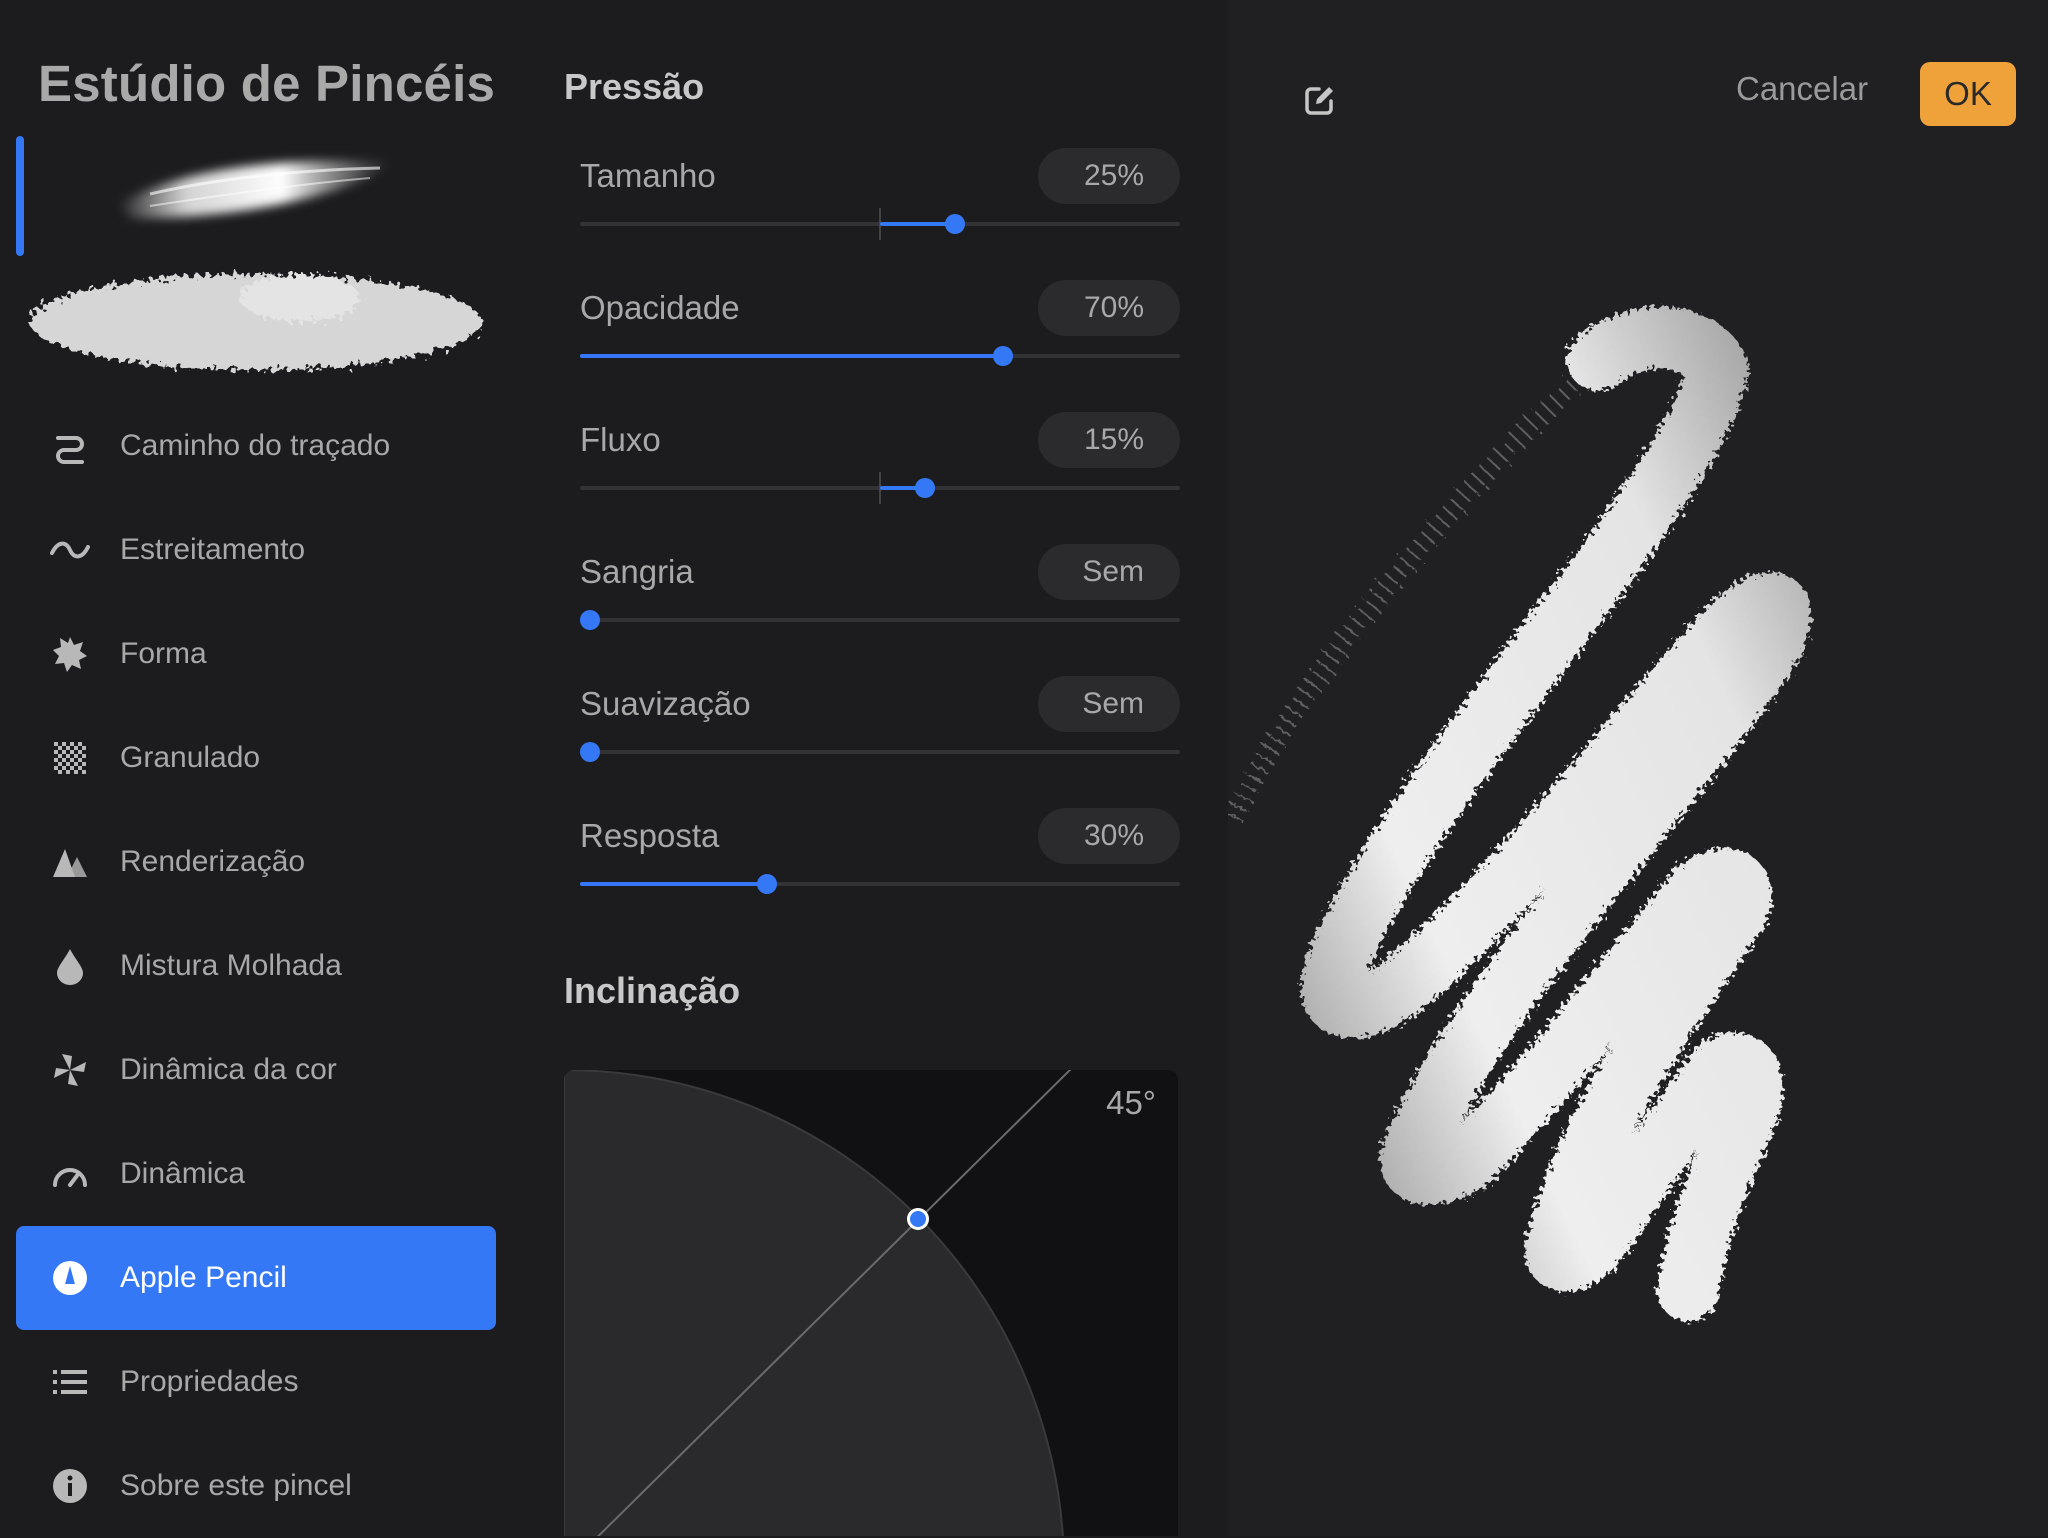  I want to click on menu-item-label: Renderização, so click(213, 861).